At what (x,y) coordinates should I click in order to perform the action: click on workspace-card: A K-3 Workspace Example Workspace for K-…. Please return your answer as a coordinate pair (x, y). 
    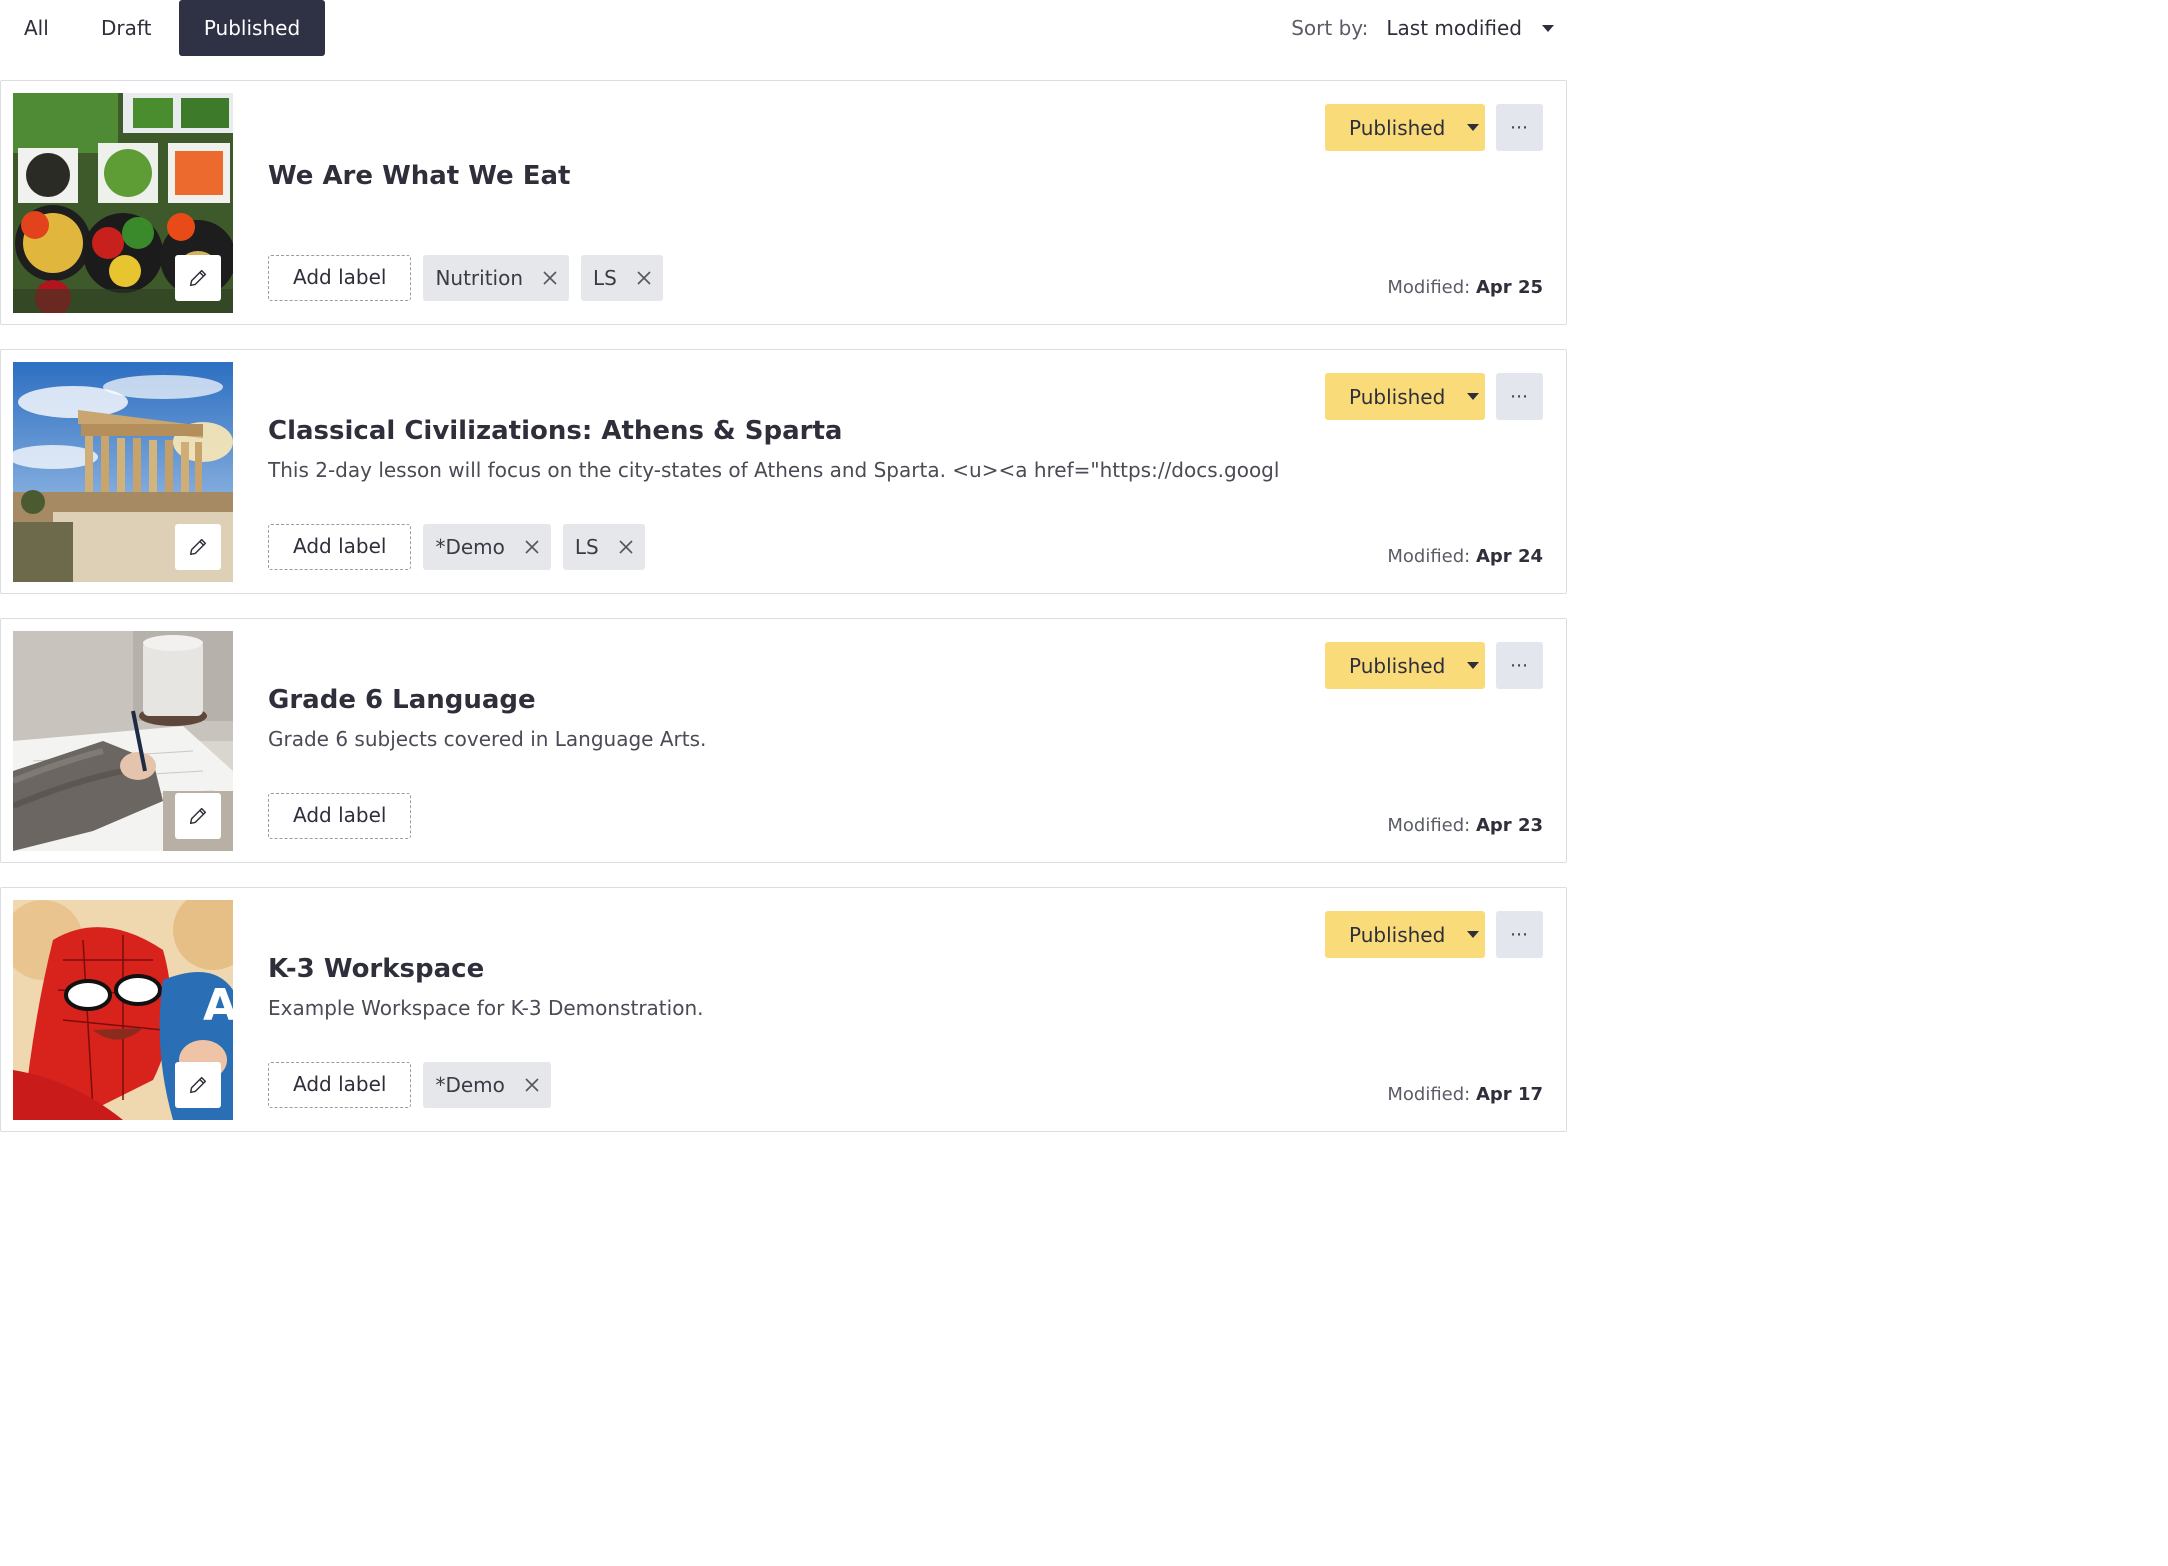
    Looking at the image, I should click on (783, 1009).